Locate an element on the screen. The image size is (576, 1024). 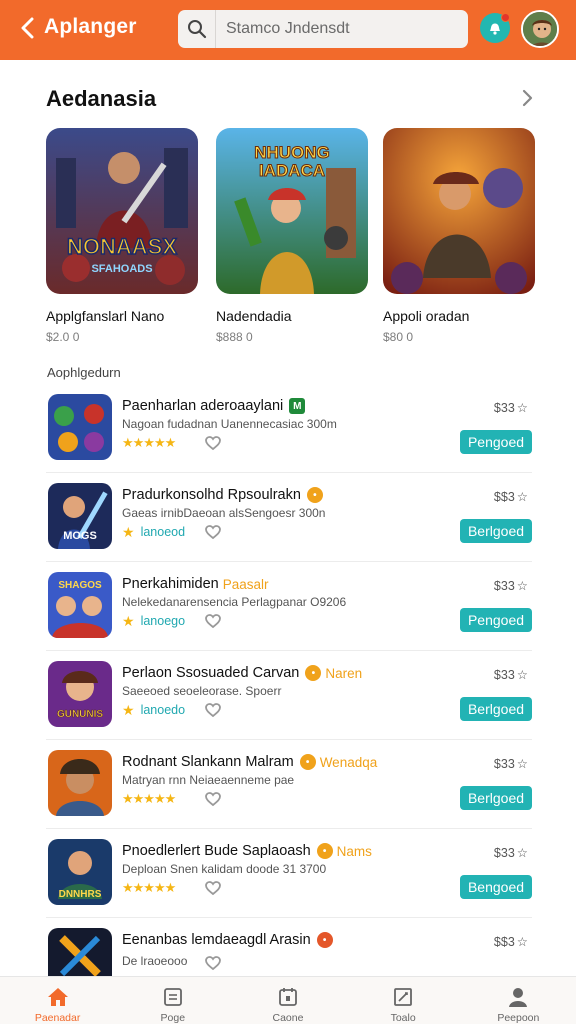
list-item-tag: Paasalr is located at coordinates (245, 584).